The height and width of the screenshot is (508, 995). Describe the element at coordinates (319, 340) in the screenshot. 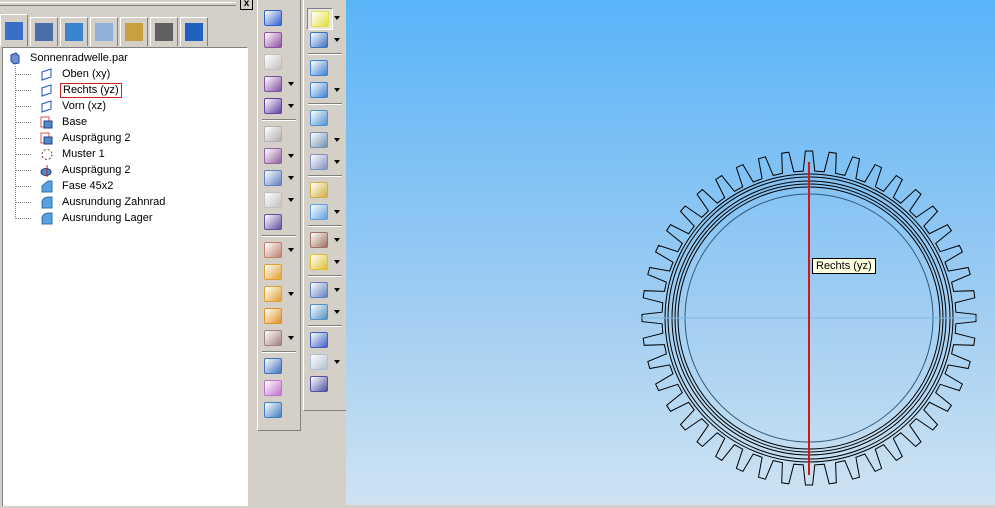

I see `coordinate-system-button` at that location.